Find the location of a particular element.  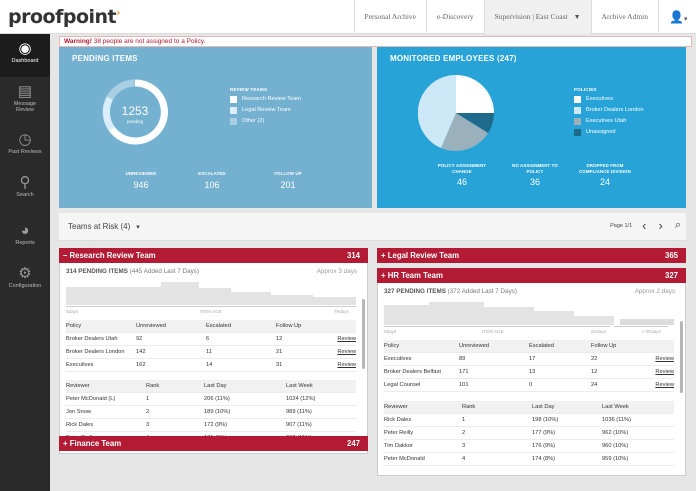

stat-policy-assignment-change: POLICY ASSIGNMENT CHANGE 46 is located at coordinates (462, 175).